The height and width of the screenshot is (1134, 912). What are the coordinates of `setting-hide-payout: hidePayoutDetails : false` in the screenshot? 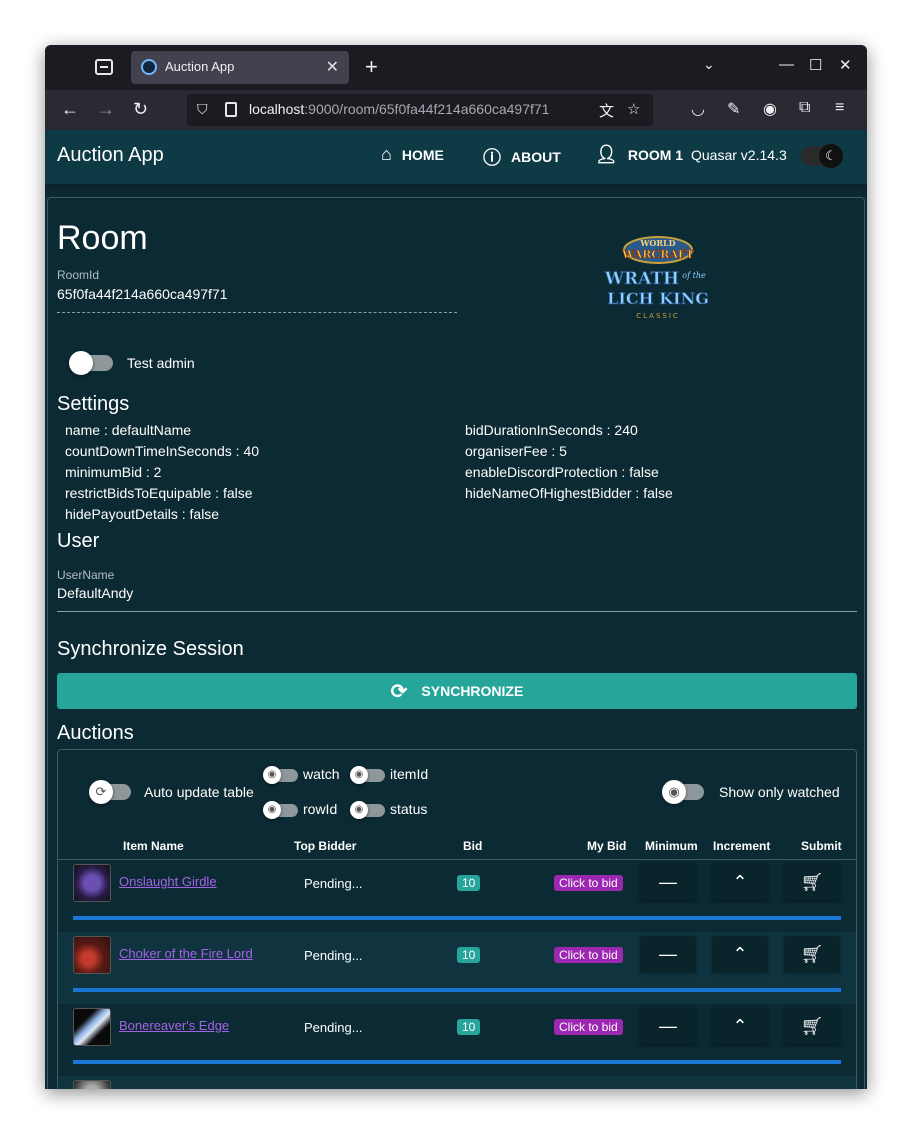 It's located at (142, 514).